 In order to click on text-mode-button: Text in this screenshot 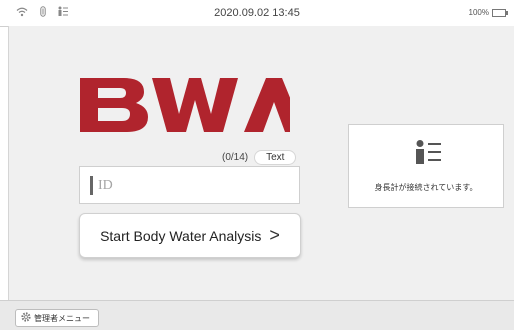, I will do `click(275, 157)`.